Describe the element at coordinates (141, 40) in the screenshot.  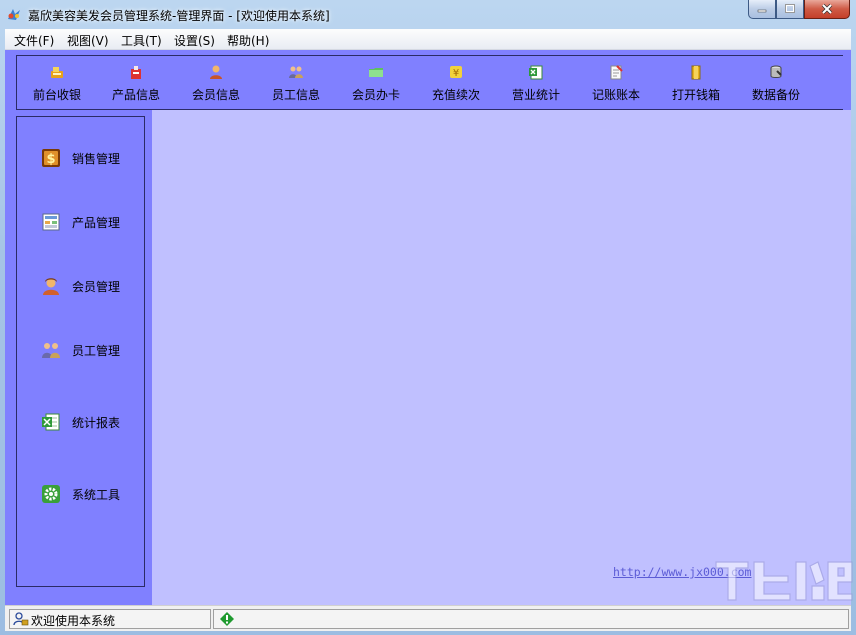
I see `menu-tools: 工具(T)` at that location.